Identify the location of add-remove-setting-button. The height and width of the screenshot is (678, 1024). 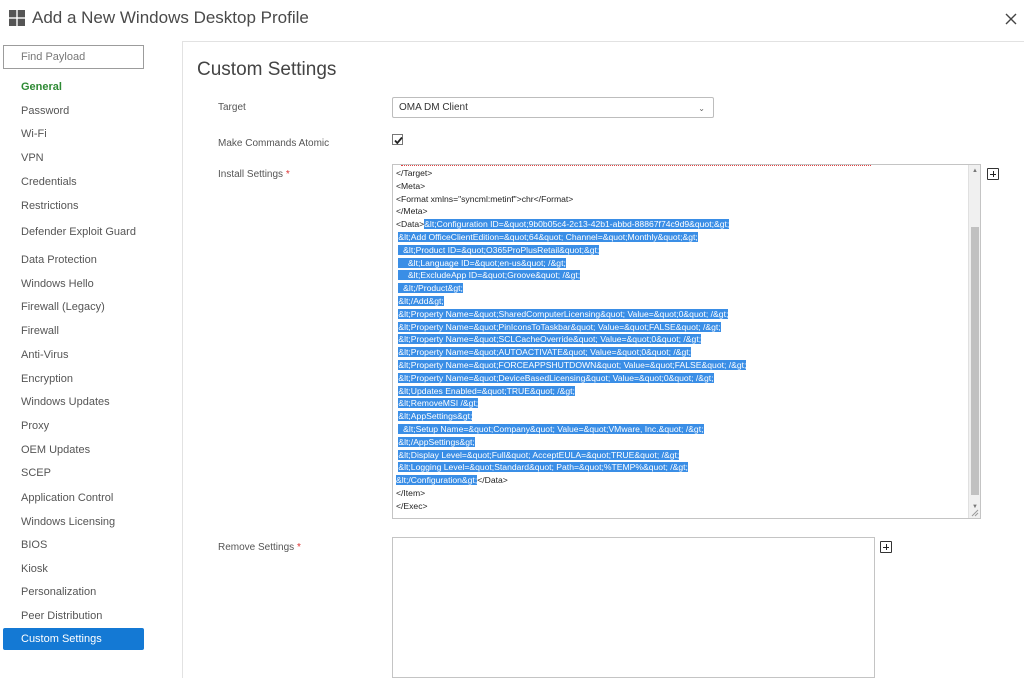
(886, 547).